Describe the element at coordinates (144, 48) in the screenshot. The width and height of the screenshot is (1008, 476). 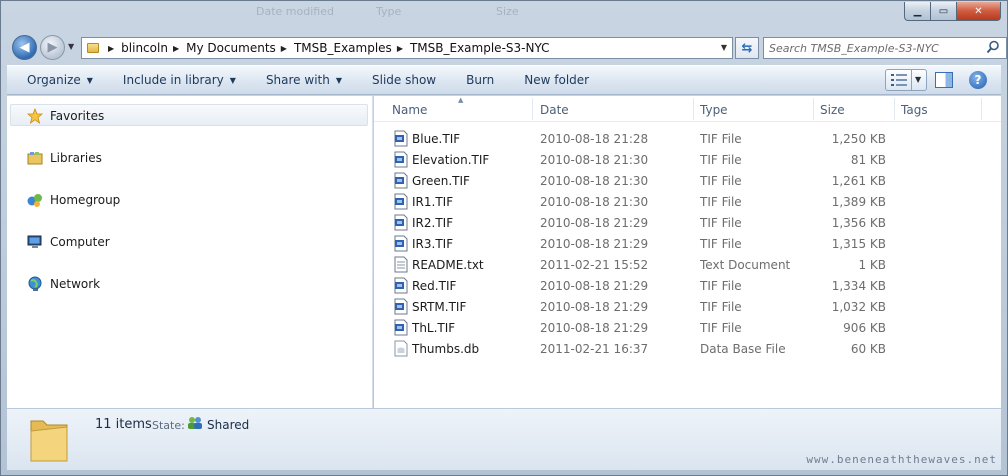
I see `breadcrumb-blincoln: blincoln` at that location.